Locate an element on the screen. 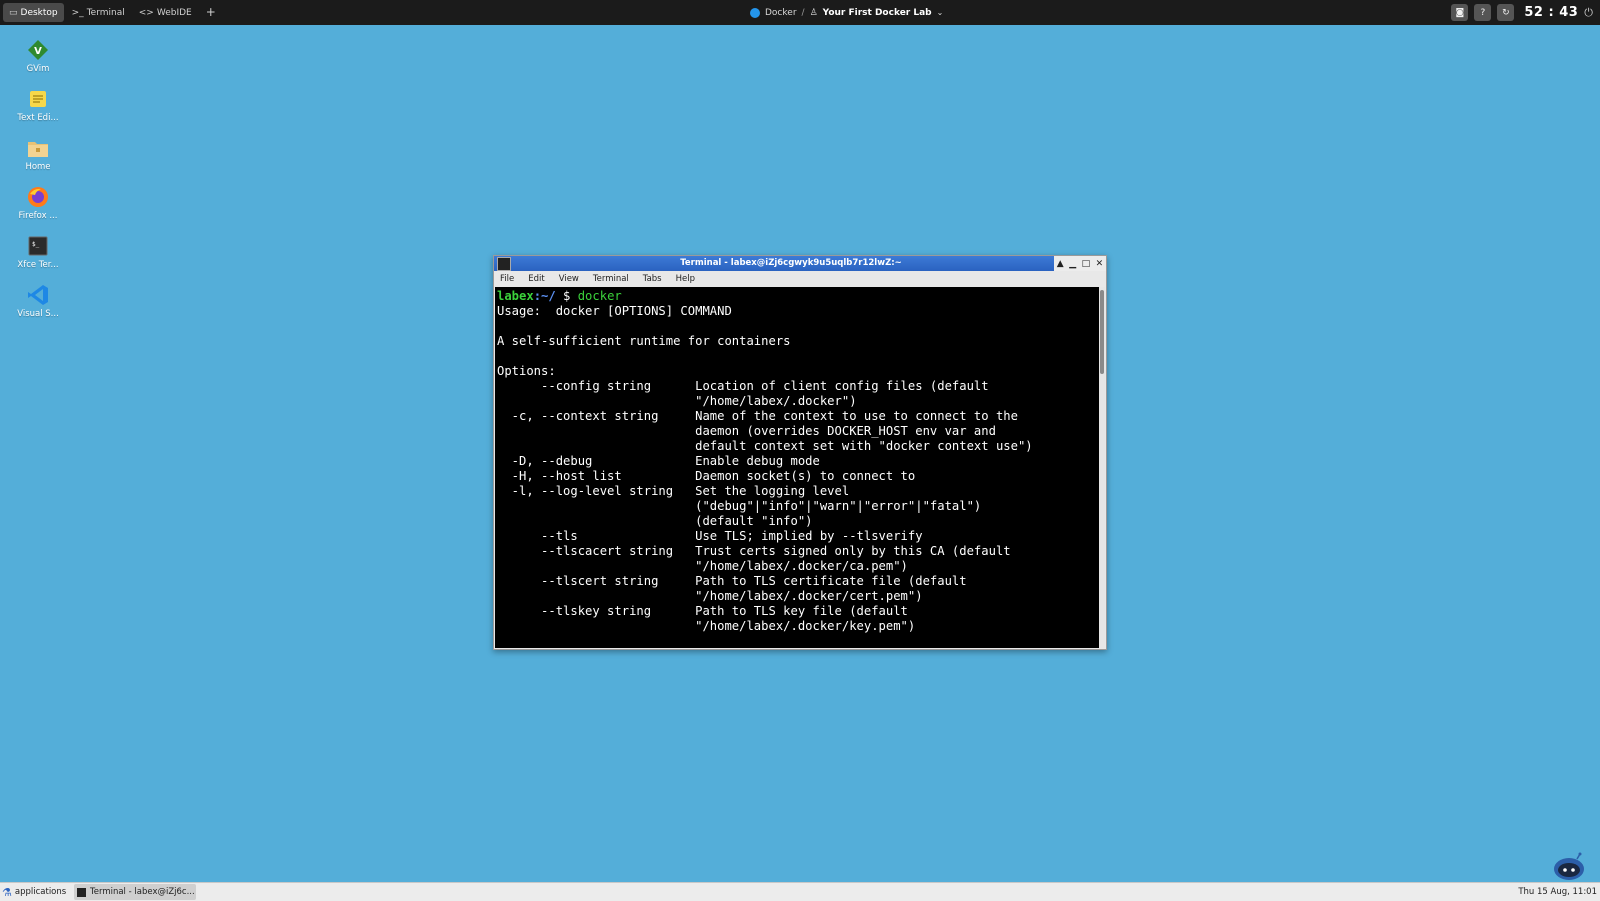 Image resolution: width=1600 pixels, height=901 pixels. tab-webide: <> WebIDE is located at coordinates (165, 12).